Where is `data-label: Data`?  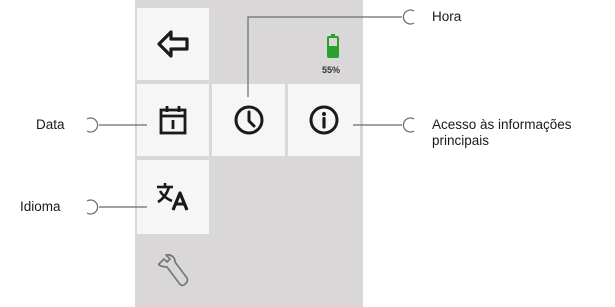 data-label: Data is located at coordinates (50, 124).